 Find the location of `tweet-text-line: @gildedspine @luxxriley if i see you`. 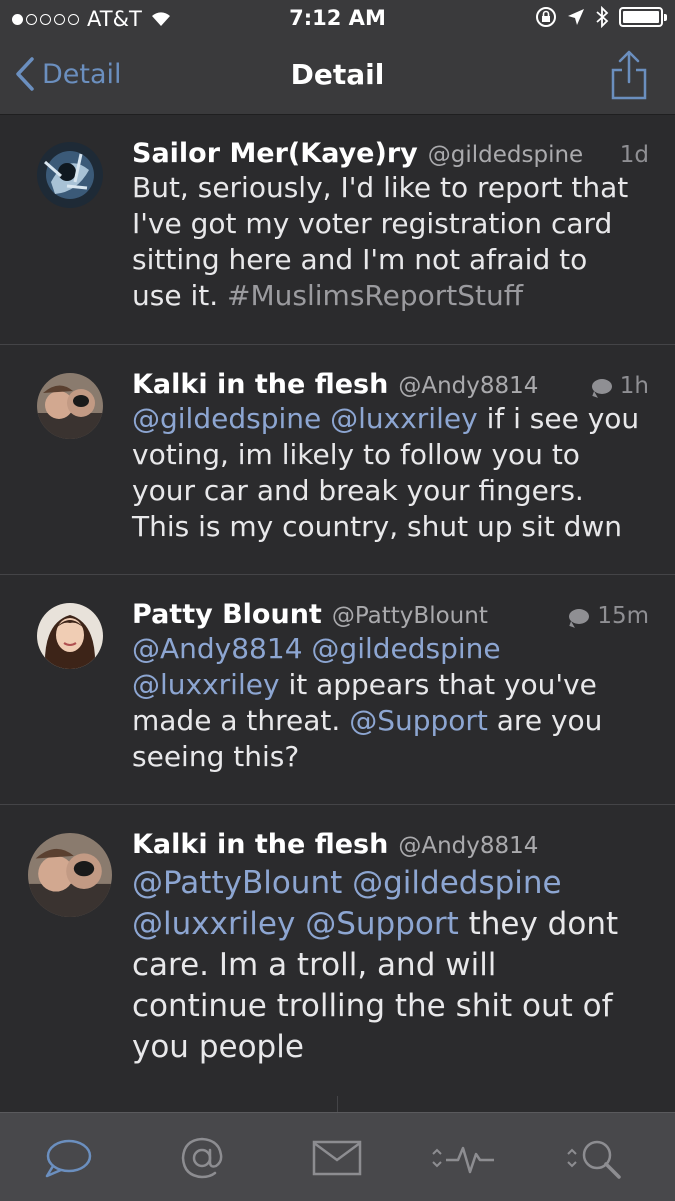

tweet-text-line: @gildedspine @luxxriley if i see you is located at coordinates (392, 419).